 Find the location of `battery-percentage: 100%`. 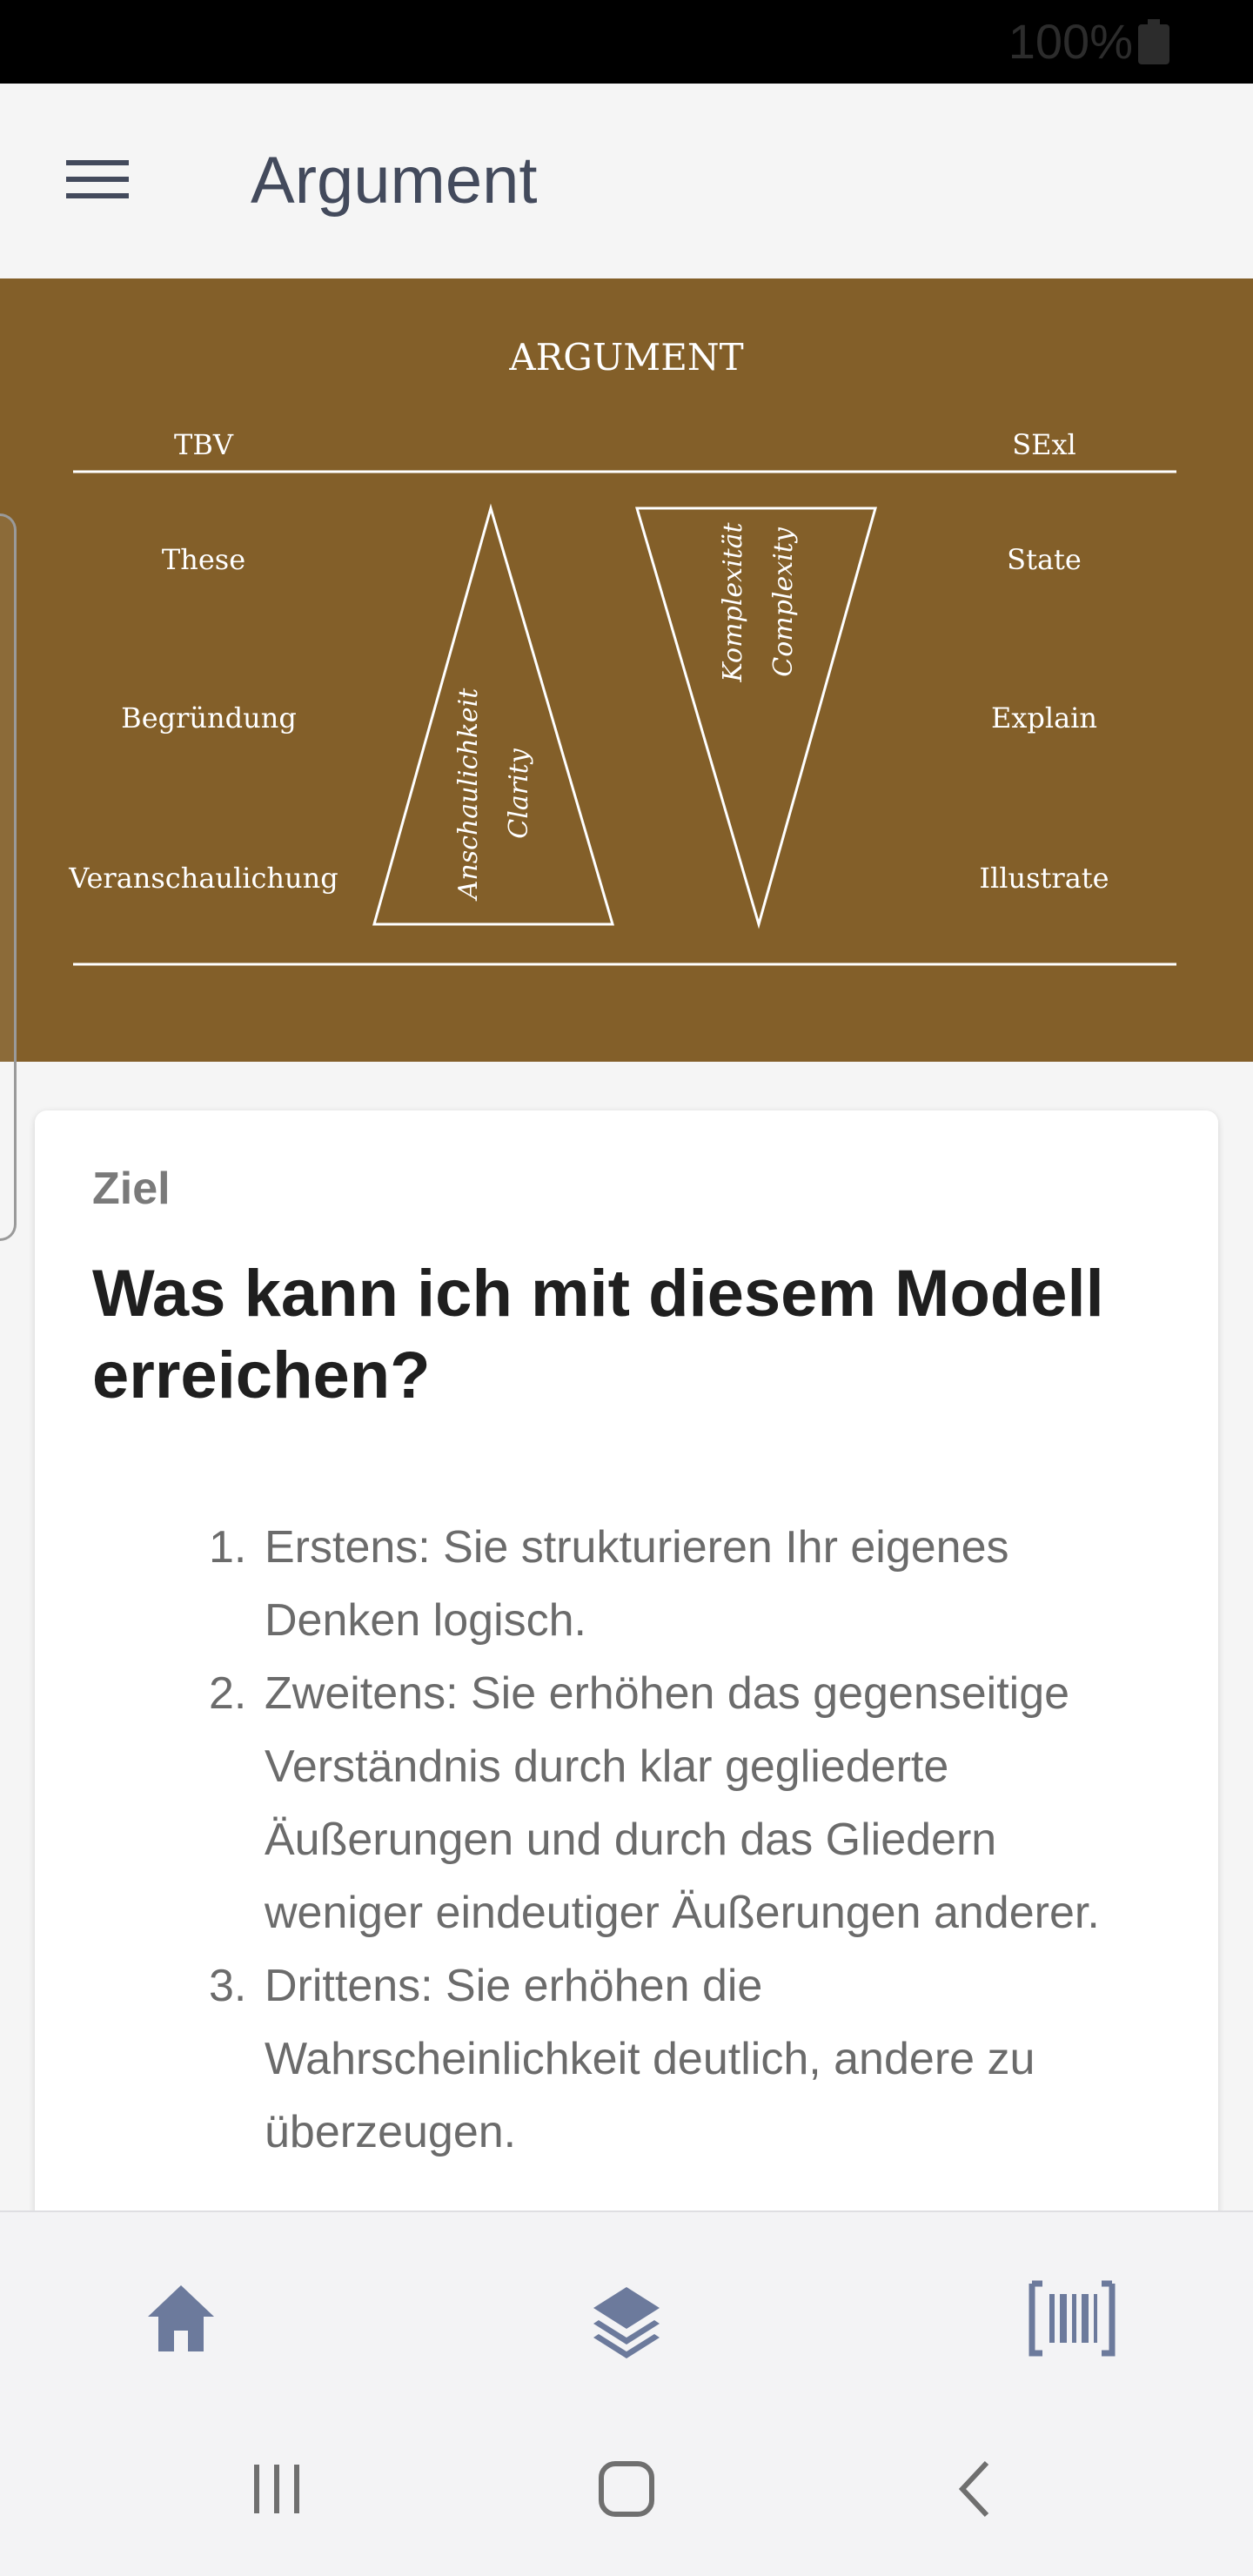

battery-percentage: 100% is located at coordinates (1070, 41).